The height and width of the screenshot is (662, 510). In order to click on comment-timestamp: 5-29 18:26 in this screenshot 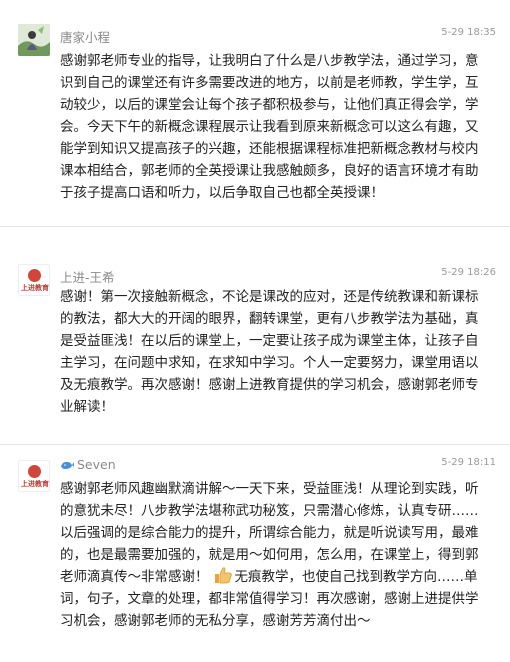, I will do `click(468, 272)`.